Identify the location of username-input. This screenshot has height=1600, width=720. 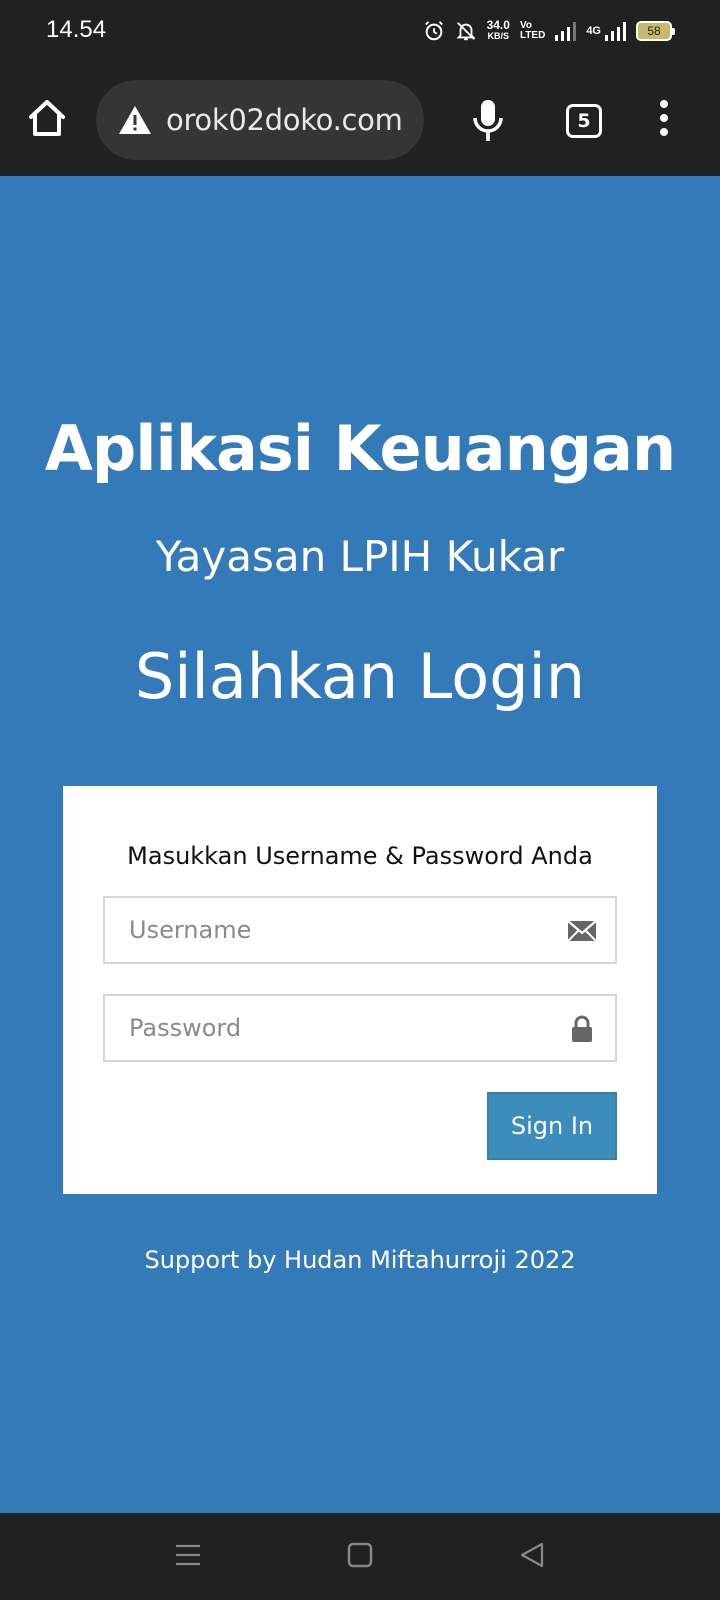
(339, 930).